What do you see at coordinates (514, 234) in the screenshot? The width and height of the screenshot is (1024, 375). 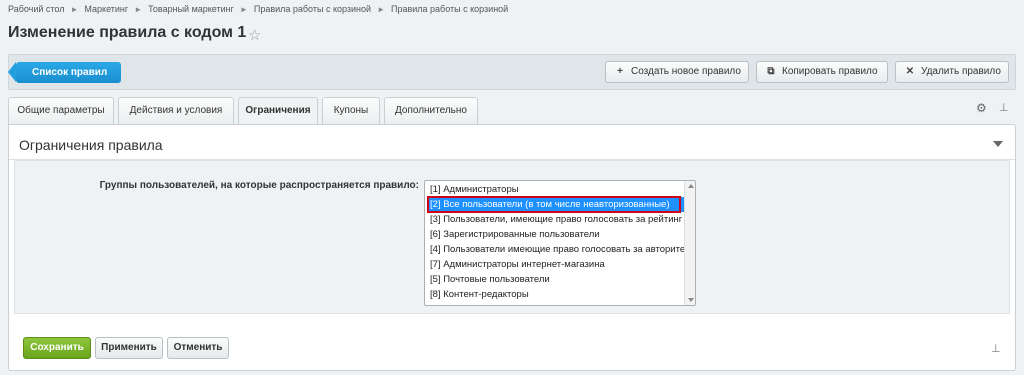 I see `list-item: [6] Зарегистрированные пользователи` at bounding box center [514, 234].